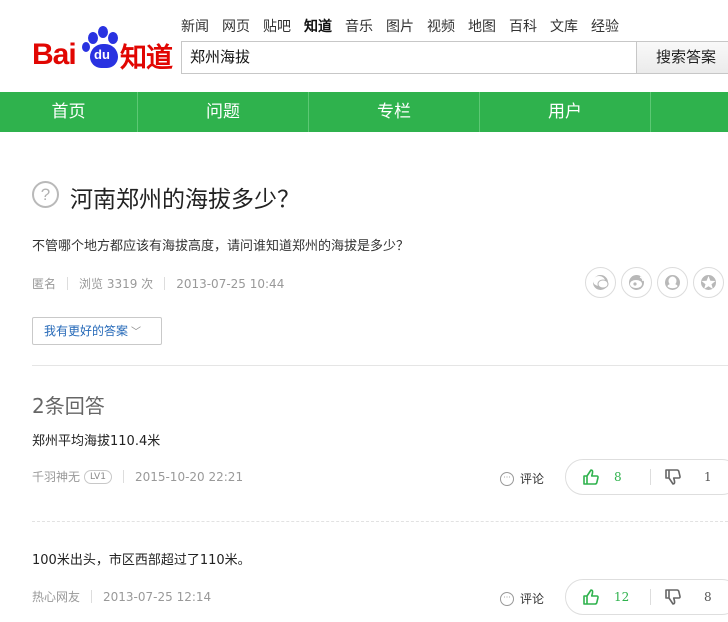 The width and height of the screenshot is (728, 622). I want to click on answer-text: 郑州平均海拔110.4米, so click(96, 441).